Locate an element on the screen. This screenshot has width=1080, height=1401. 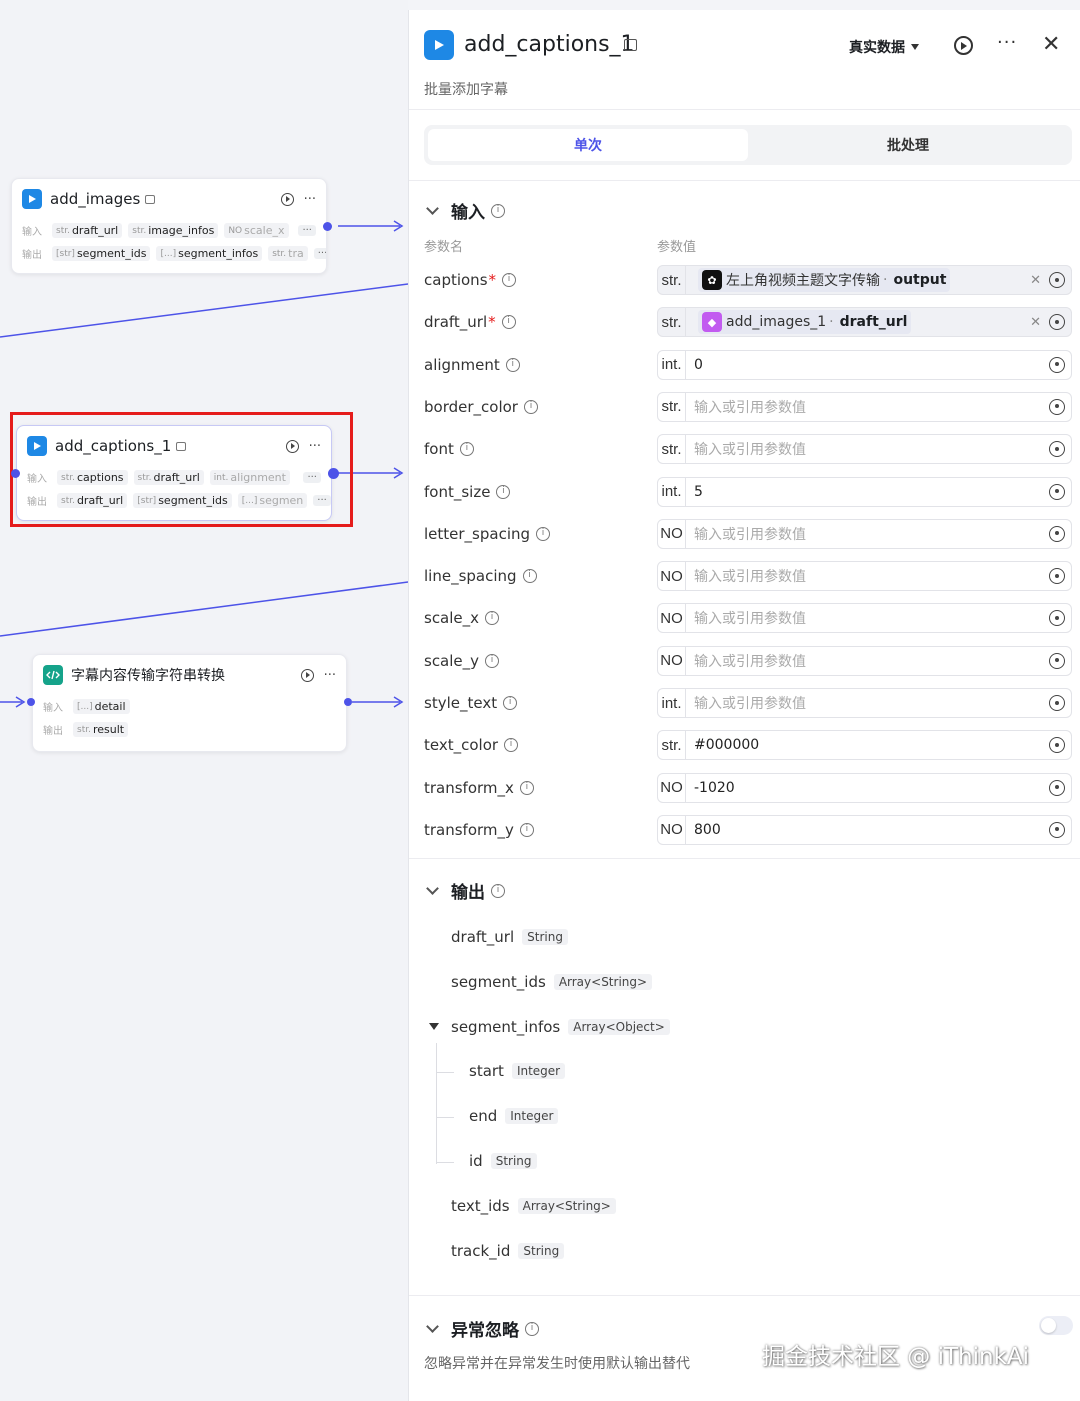
io-label: 输出 is located at coordinates (37, 502).